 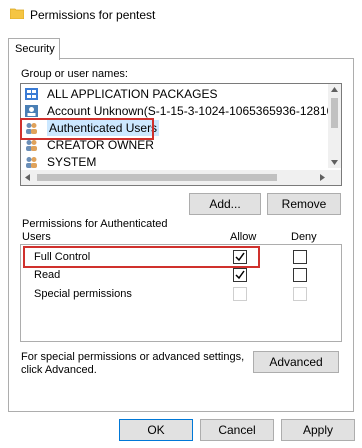 I want to click on group-list-label: Group or user names:, so click(x=74, y=74).